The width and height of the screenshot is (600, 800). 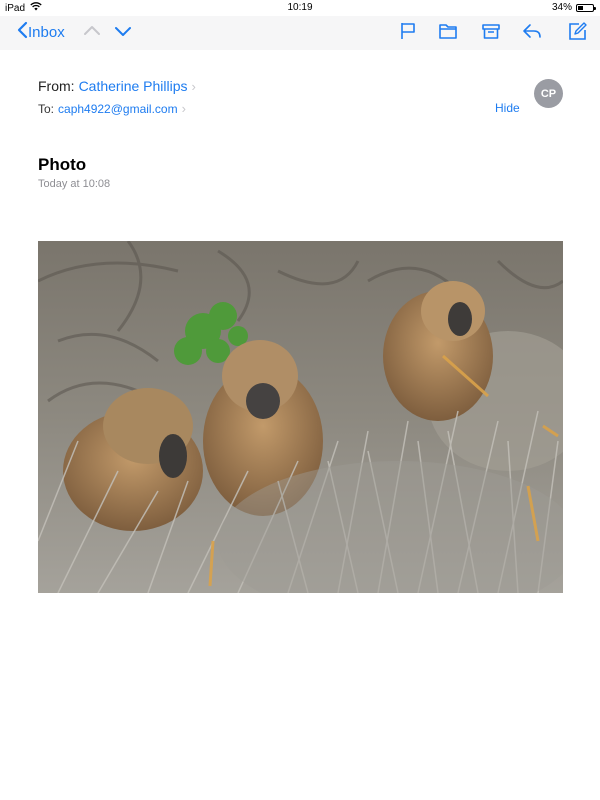 What do you see at coordinates (118, 109) in the screenshot?
I see `recipient-address: caph4922@gmail.com` at bounding box center [118, 109].